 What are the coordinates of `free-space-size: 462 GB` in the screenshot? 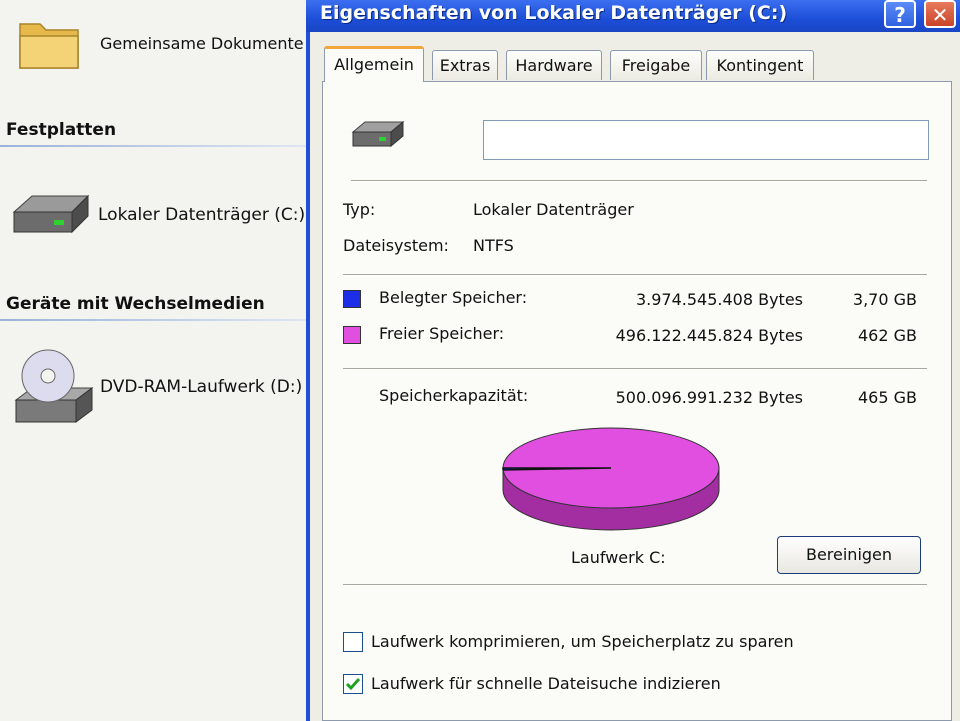 It's located at (887, 335).